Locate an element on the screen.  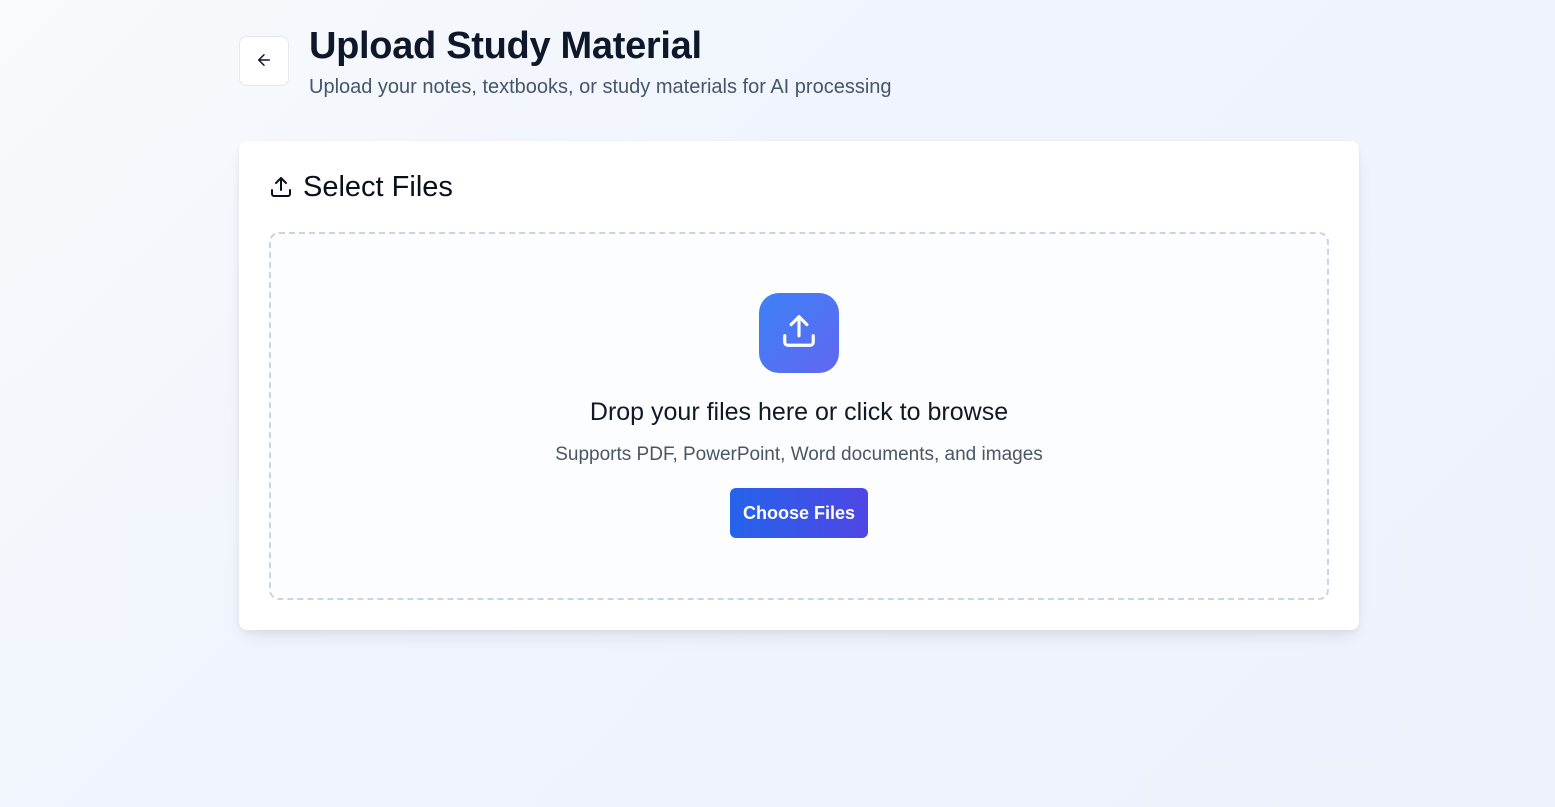
back-button is located at coordinates (264, 61).